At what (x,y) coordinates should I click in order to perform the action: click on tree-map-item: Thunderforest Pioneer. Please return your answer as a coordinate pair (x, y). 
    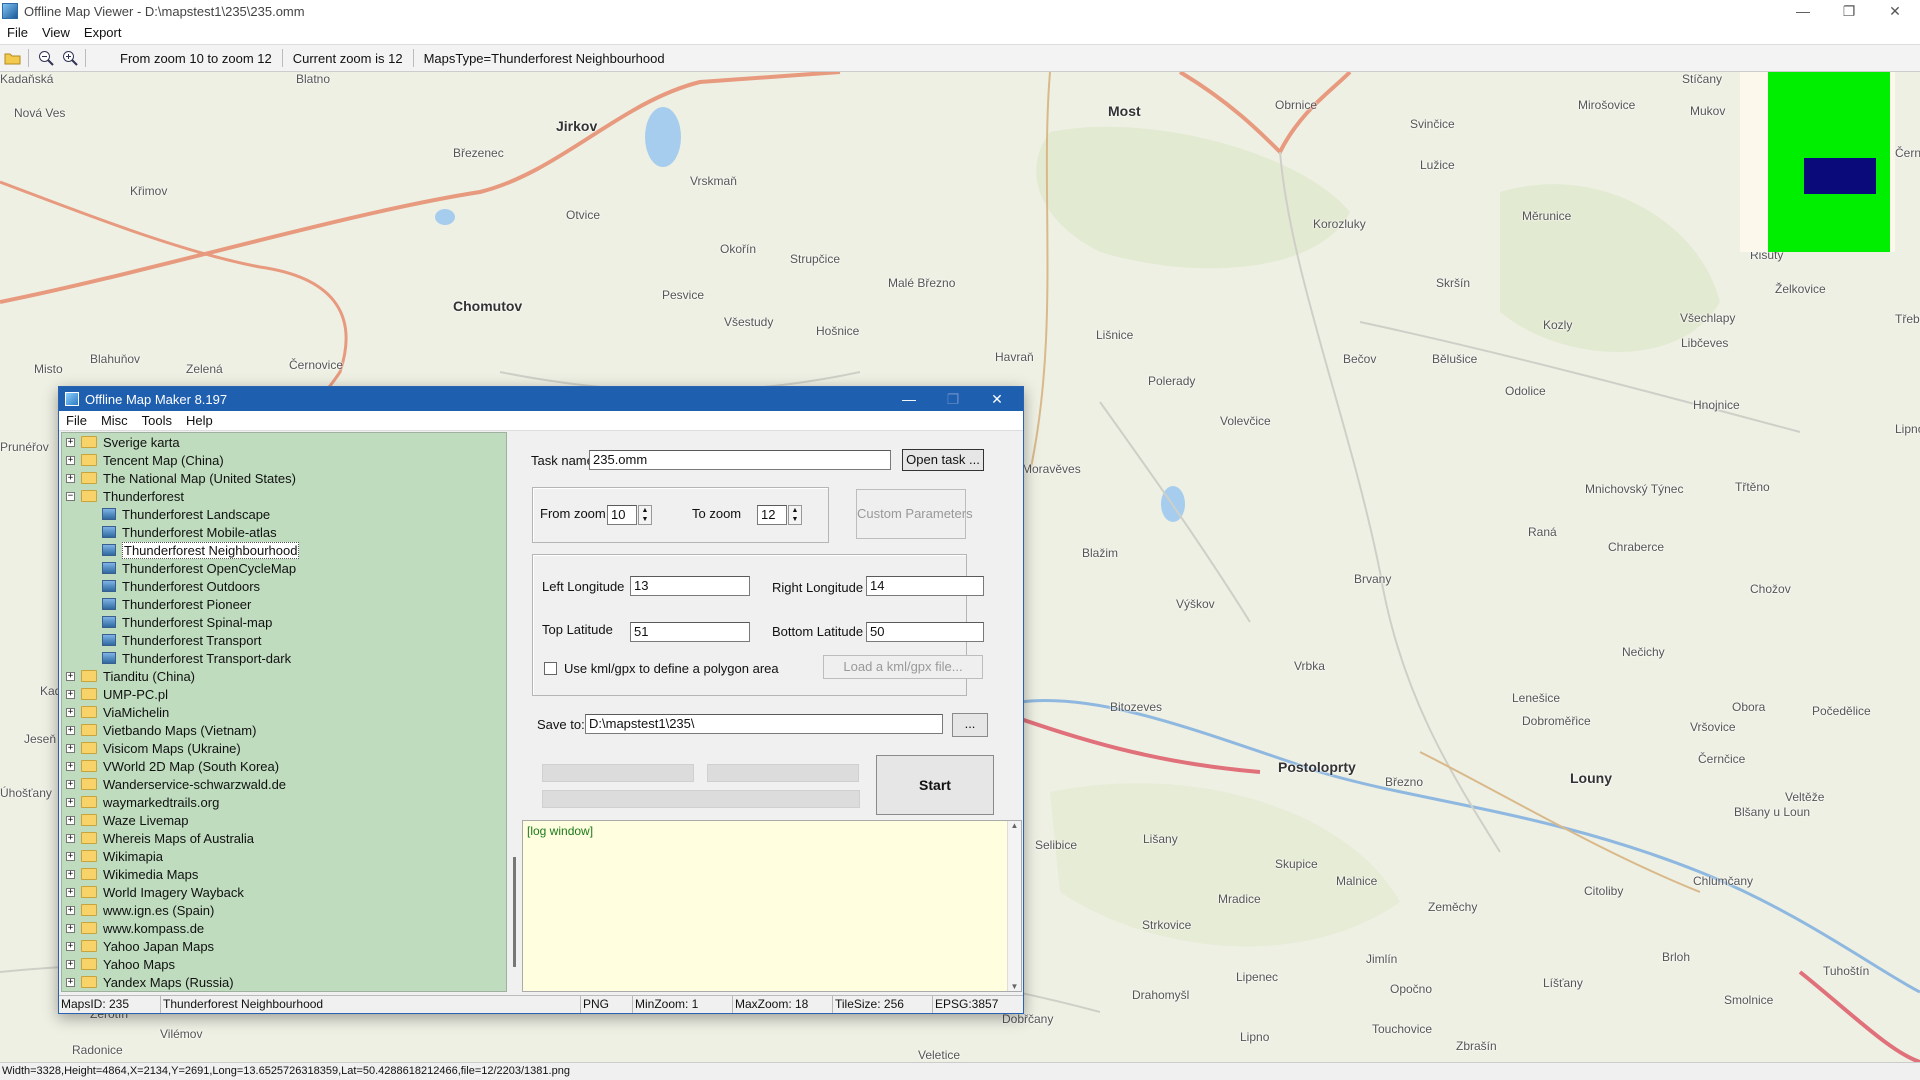
    Looking at the image, I should click on (284, 604).